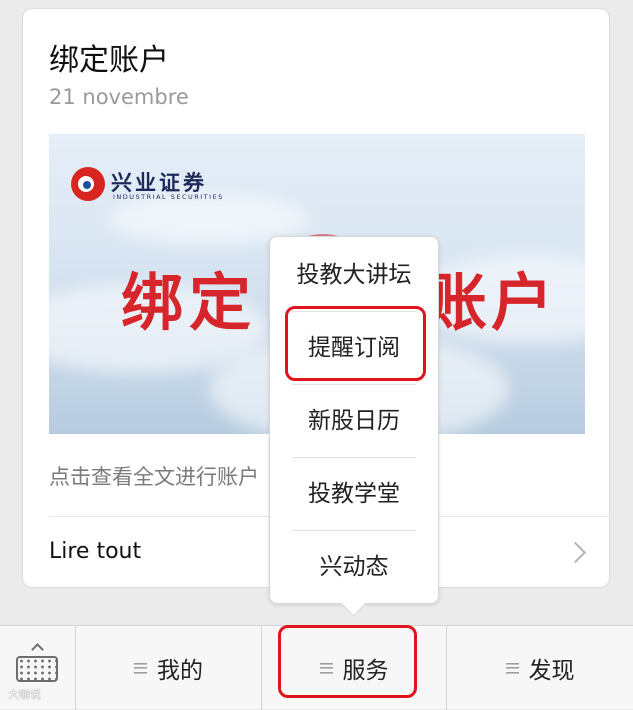 The width and height of the screenshot is (633, 710). What do you see at coordinates (491, 302) in the screenshot?
I see `banner-headline-right: 账户` at bounding box center [491, 302].